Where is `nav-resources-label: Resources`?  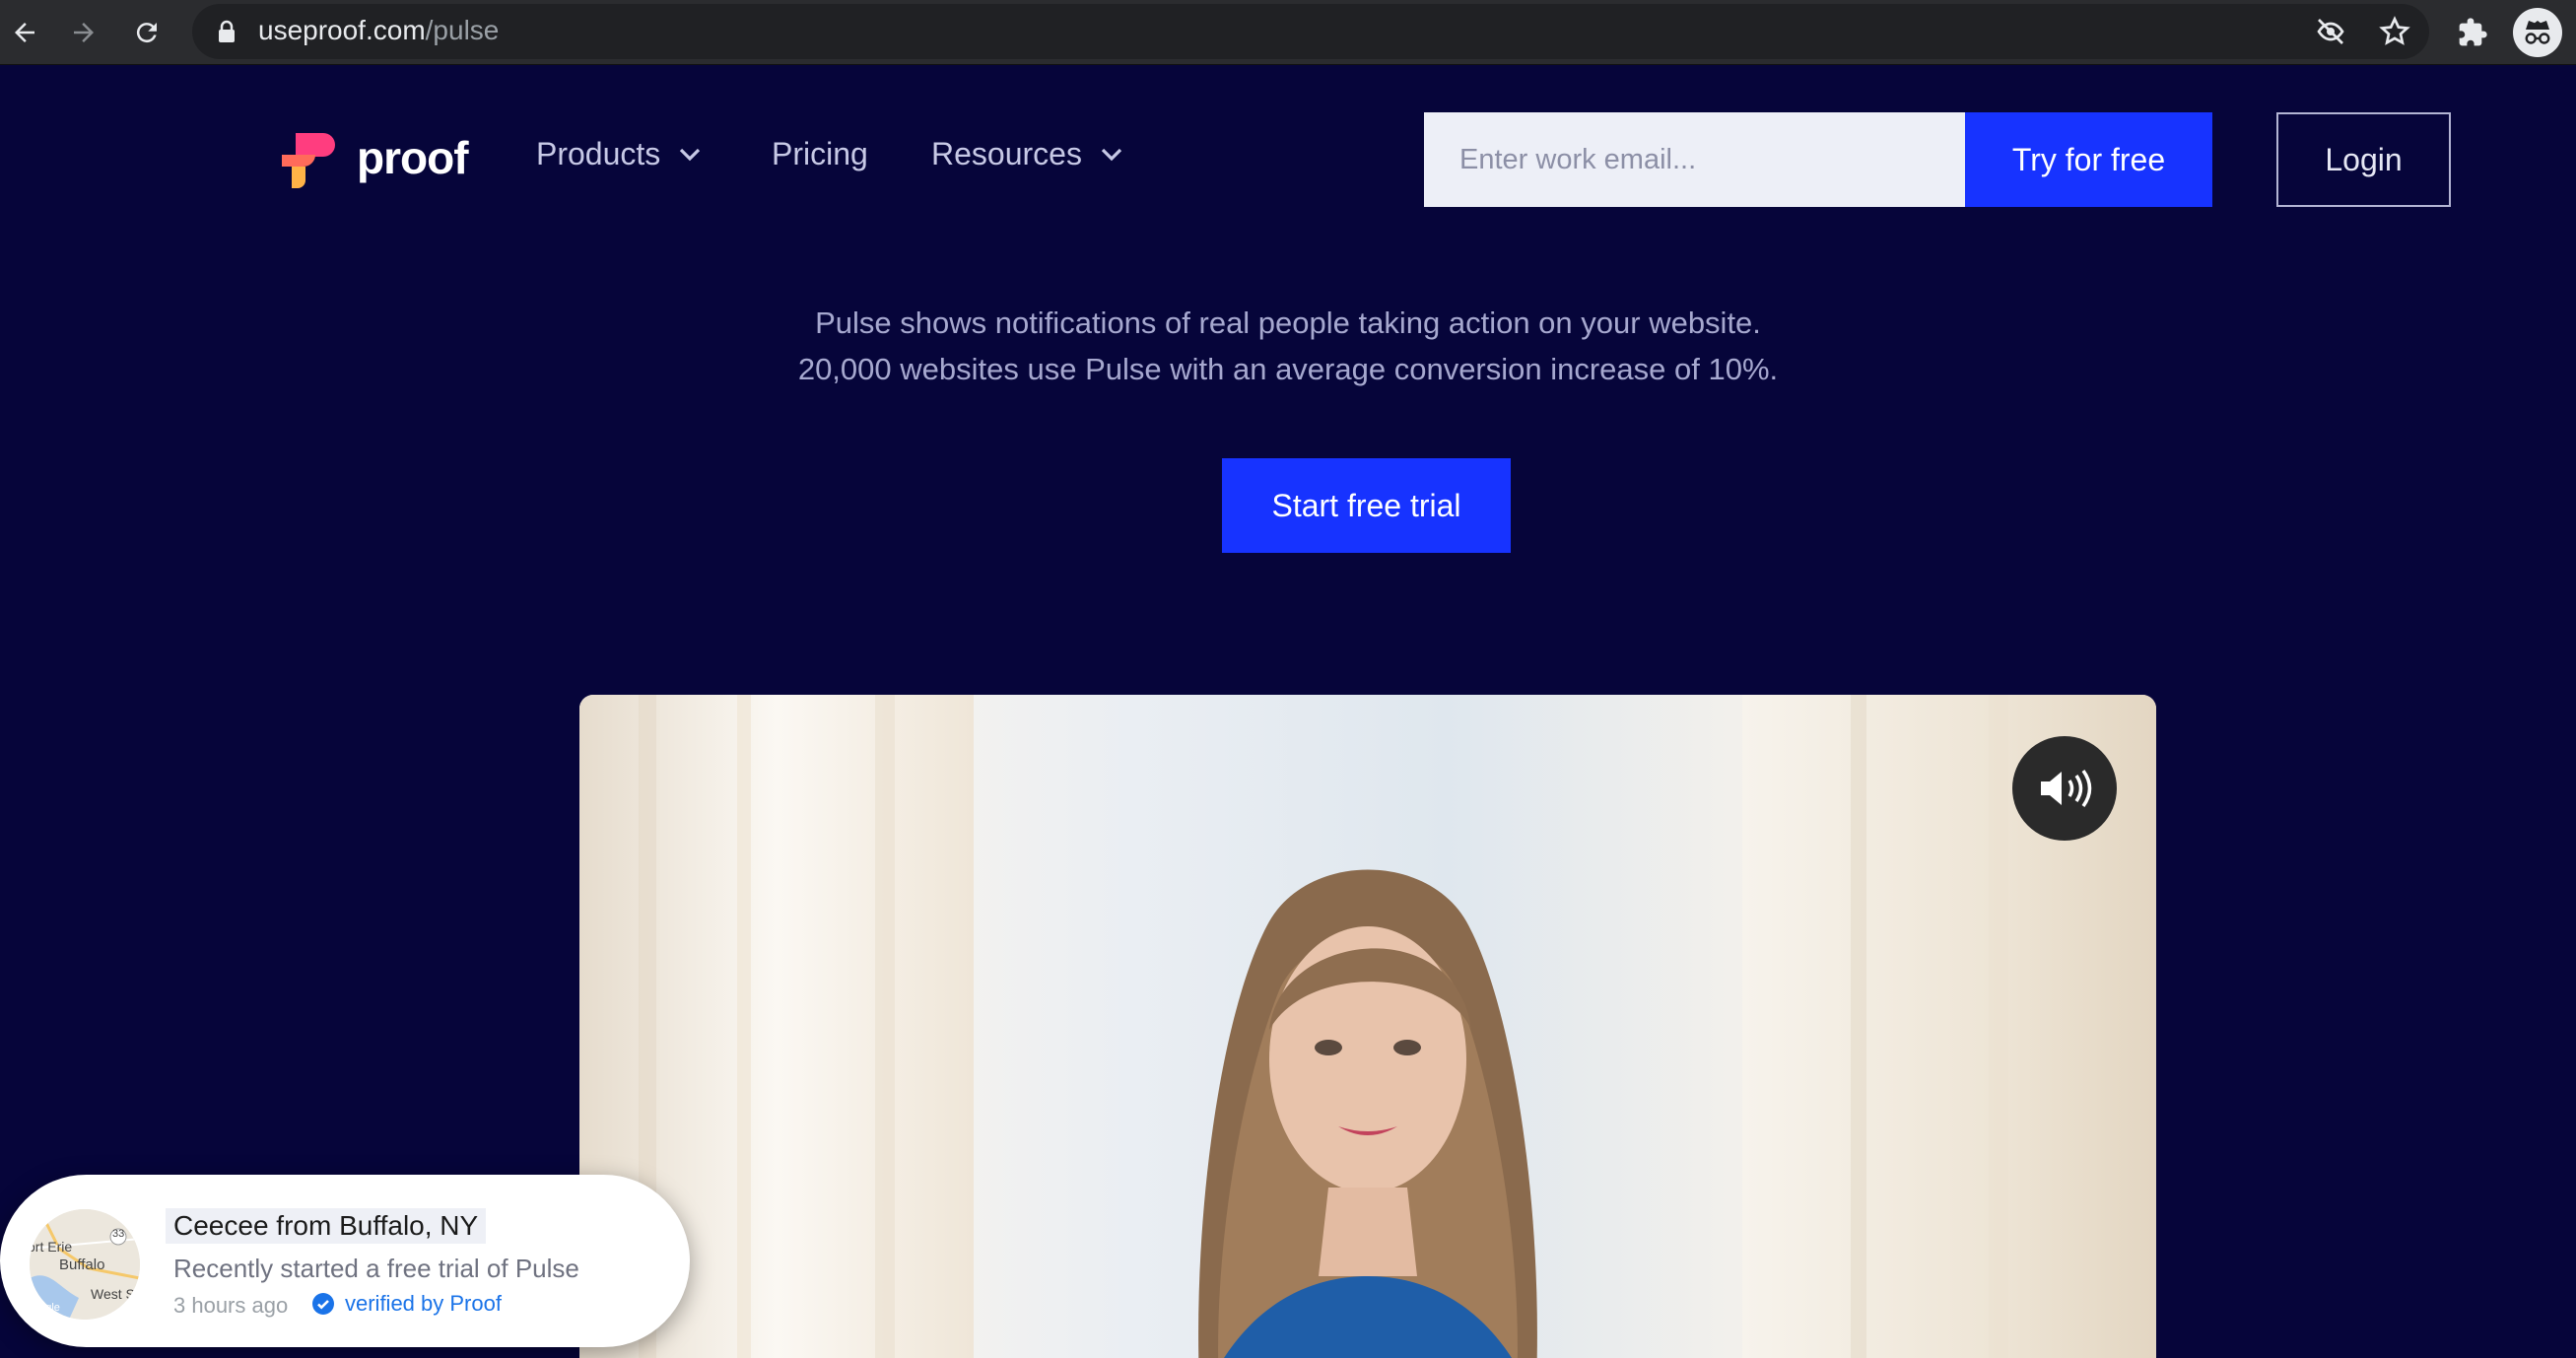
nav-resources-label: Resources is located at coordinates (1006, 153).